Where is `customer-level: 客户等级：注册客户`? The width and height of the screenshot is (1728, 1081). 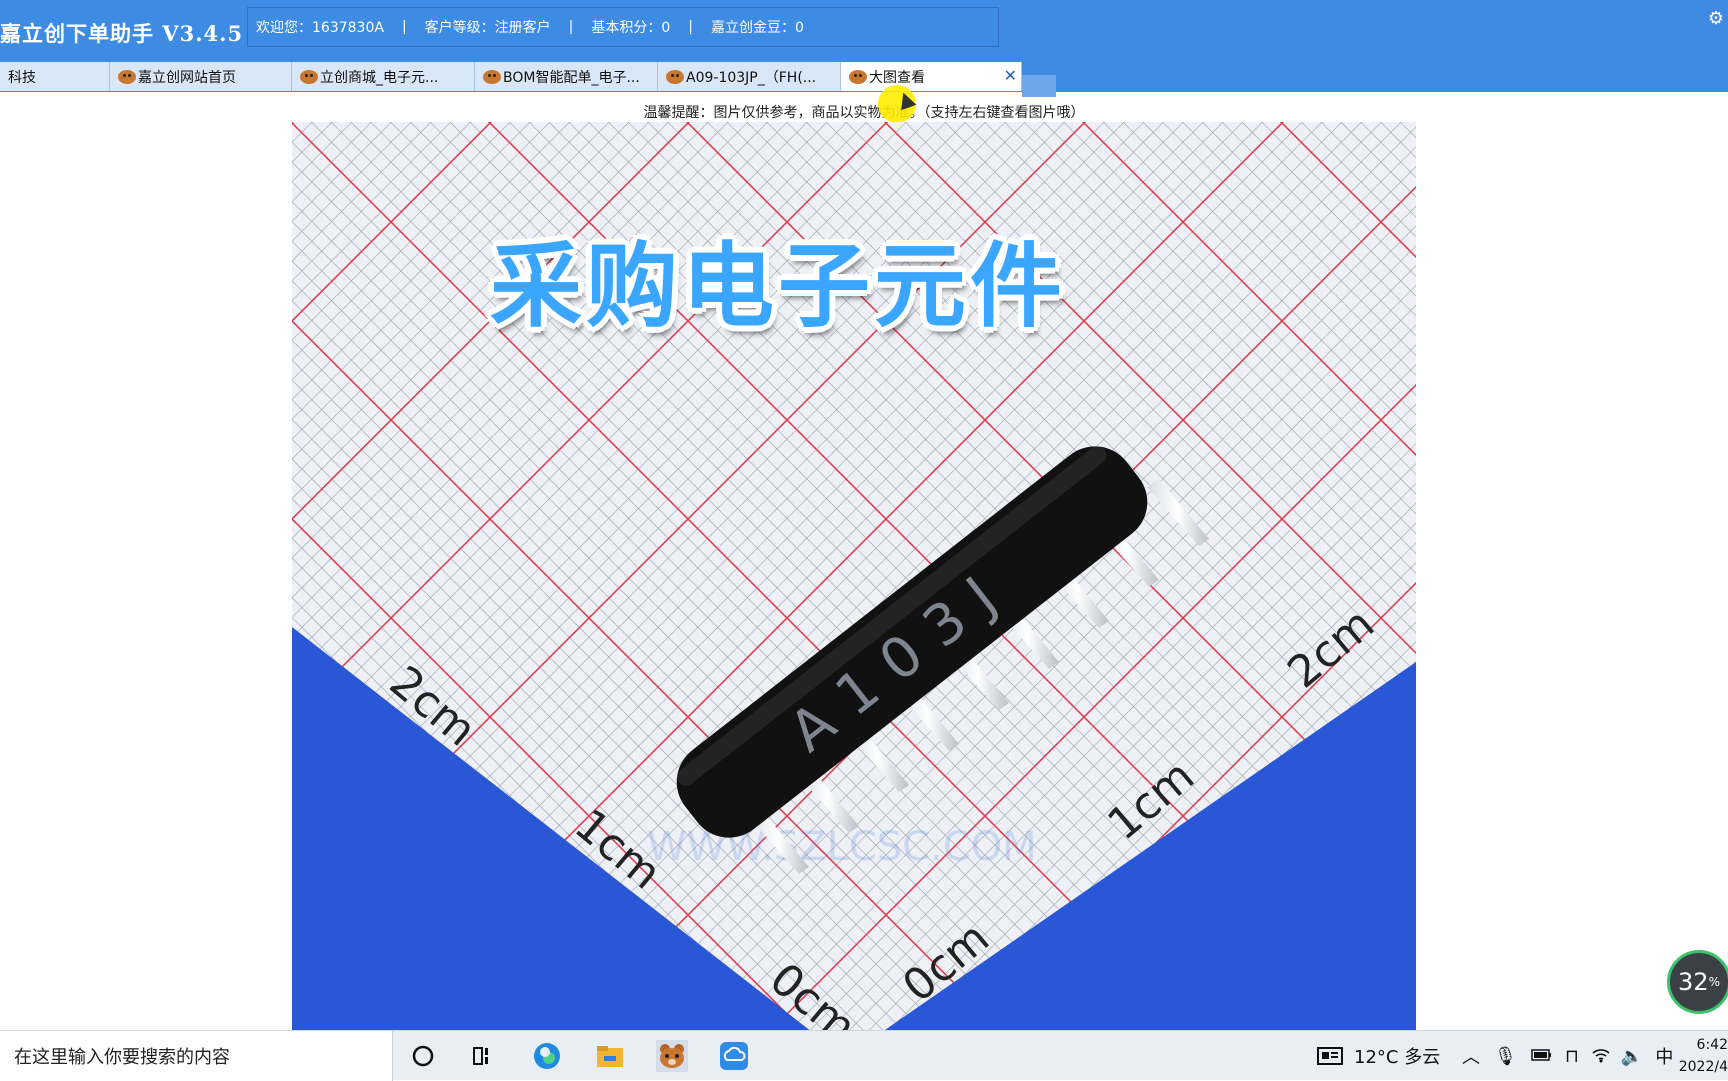 customer-level: 客户等级：注册客户 is located at coordinates (487, 28).